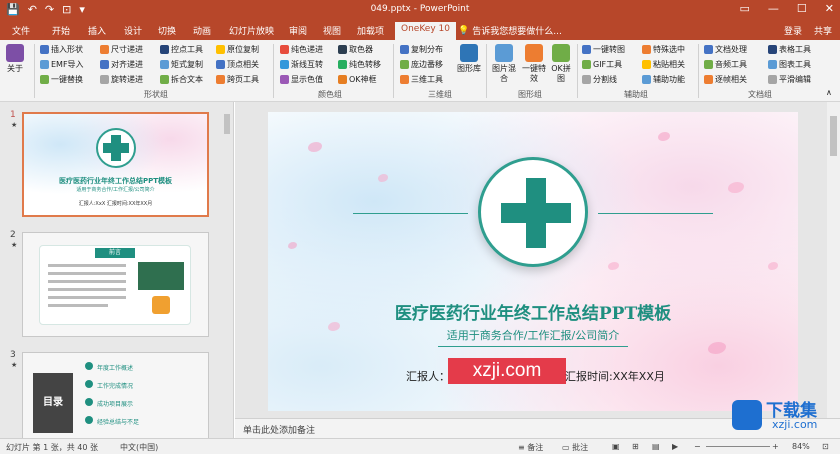 The image size is (840, 454). I want to click on tab-file: 文件, so click(21, 30).